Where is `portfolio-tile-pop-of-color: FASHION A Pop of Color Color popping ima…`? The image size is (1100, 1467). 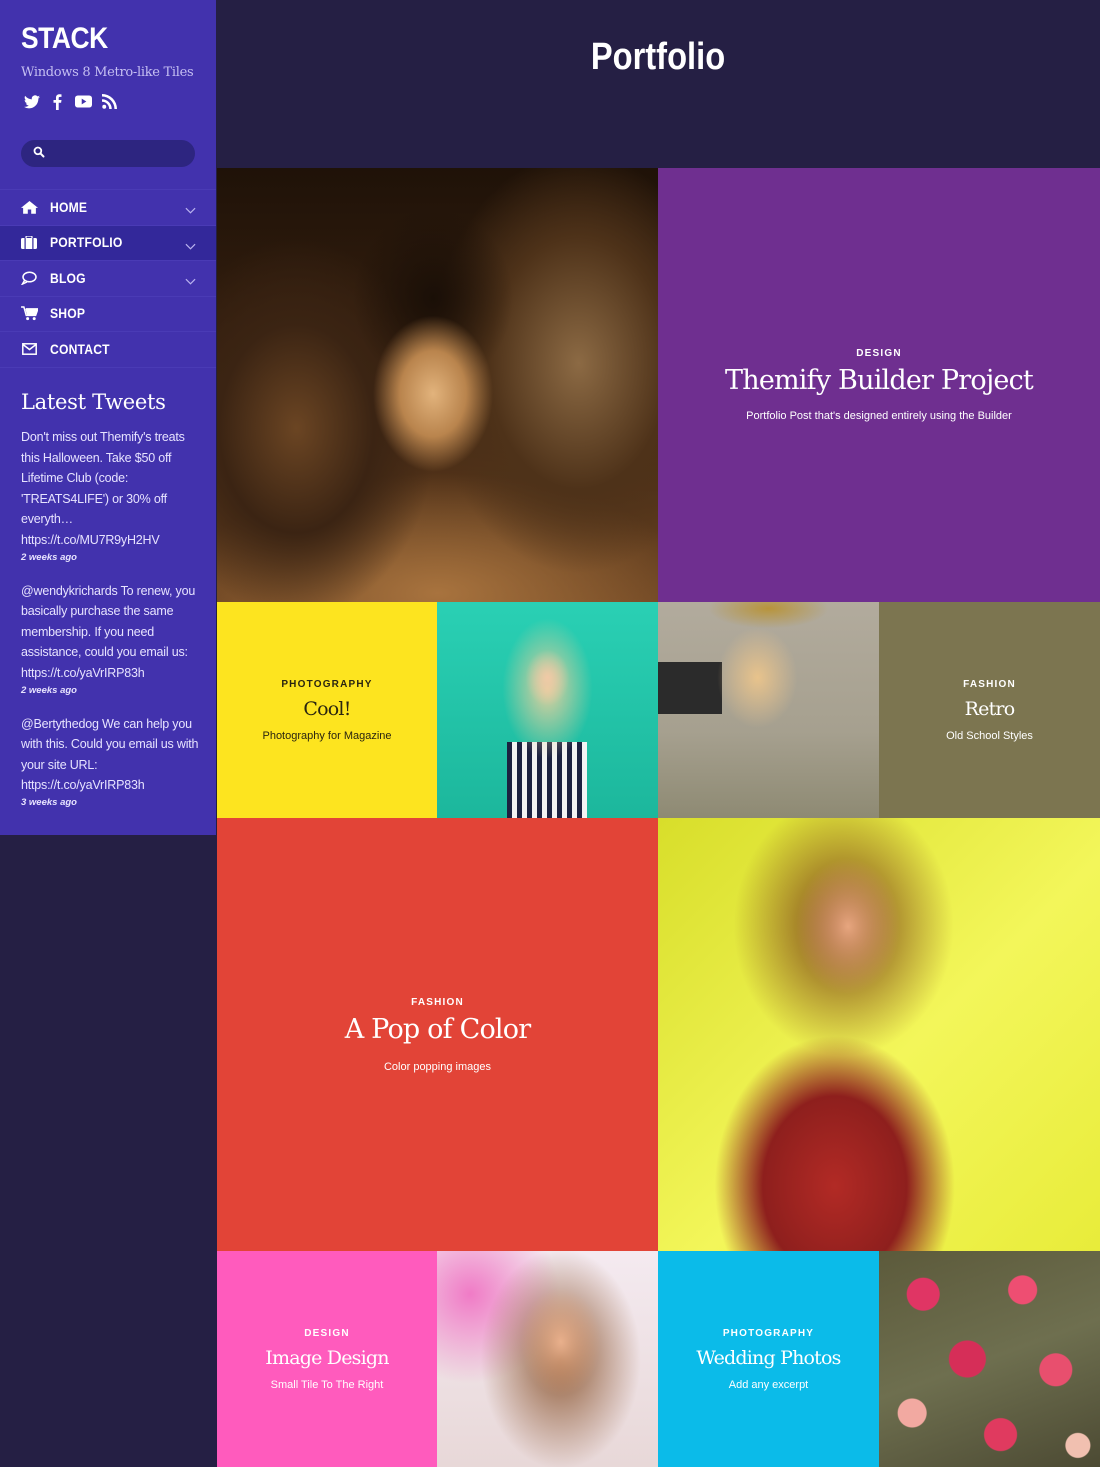 portfolio-tile-pop-of-color: FASHION A Pop of Color Color popping ima… is located at coordinates (437, 1034).